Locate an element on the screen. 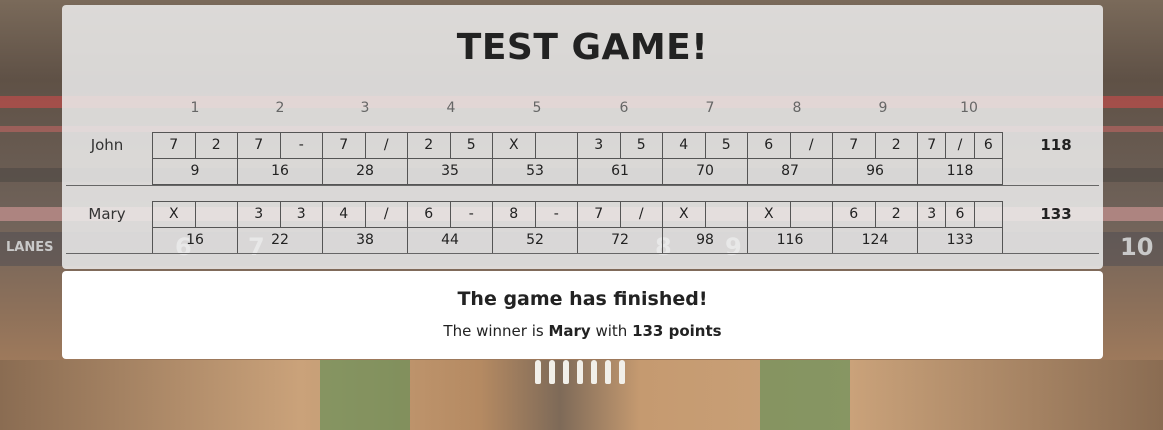 This screenshot has width=1163, height=430. frame-cell: 6 - 44 is located at coordinates (450, 227).